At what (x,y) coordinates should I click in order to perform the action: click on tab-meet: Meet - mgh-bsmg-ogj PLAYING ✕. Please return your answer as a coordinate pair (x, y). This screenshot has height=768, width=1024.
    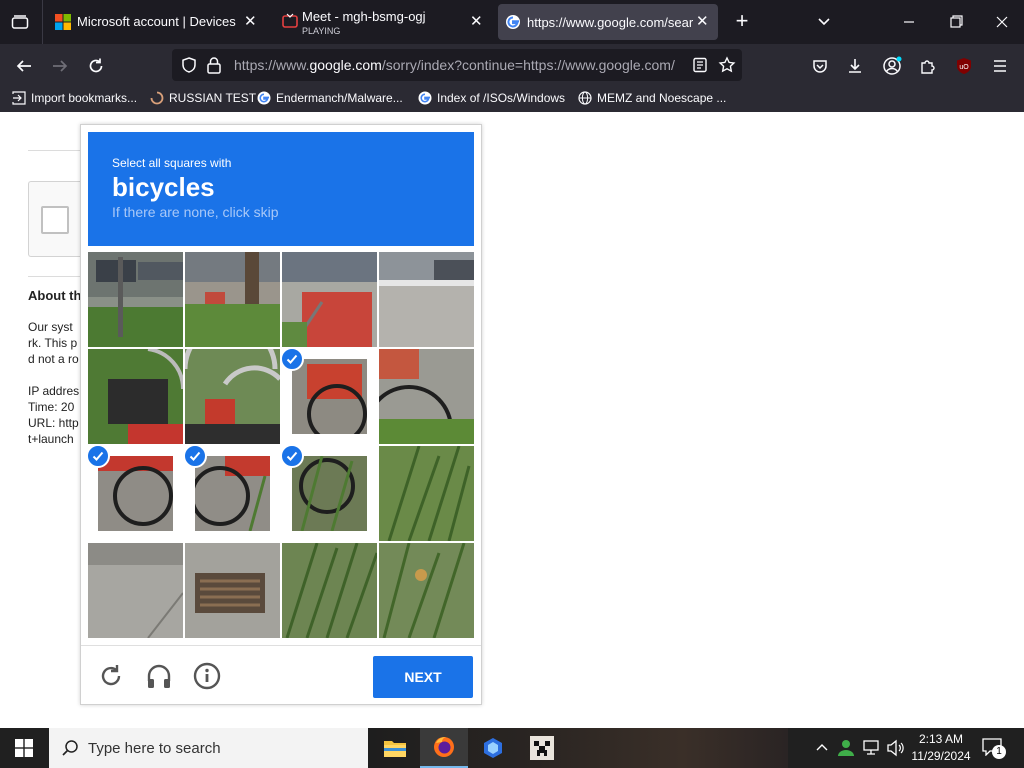
    Looking at the image, I should click on (384, 22).